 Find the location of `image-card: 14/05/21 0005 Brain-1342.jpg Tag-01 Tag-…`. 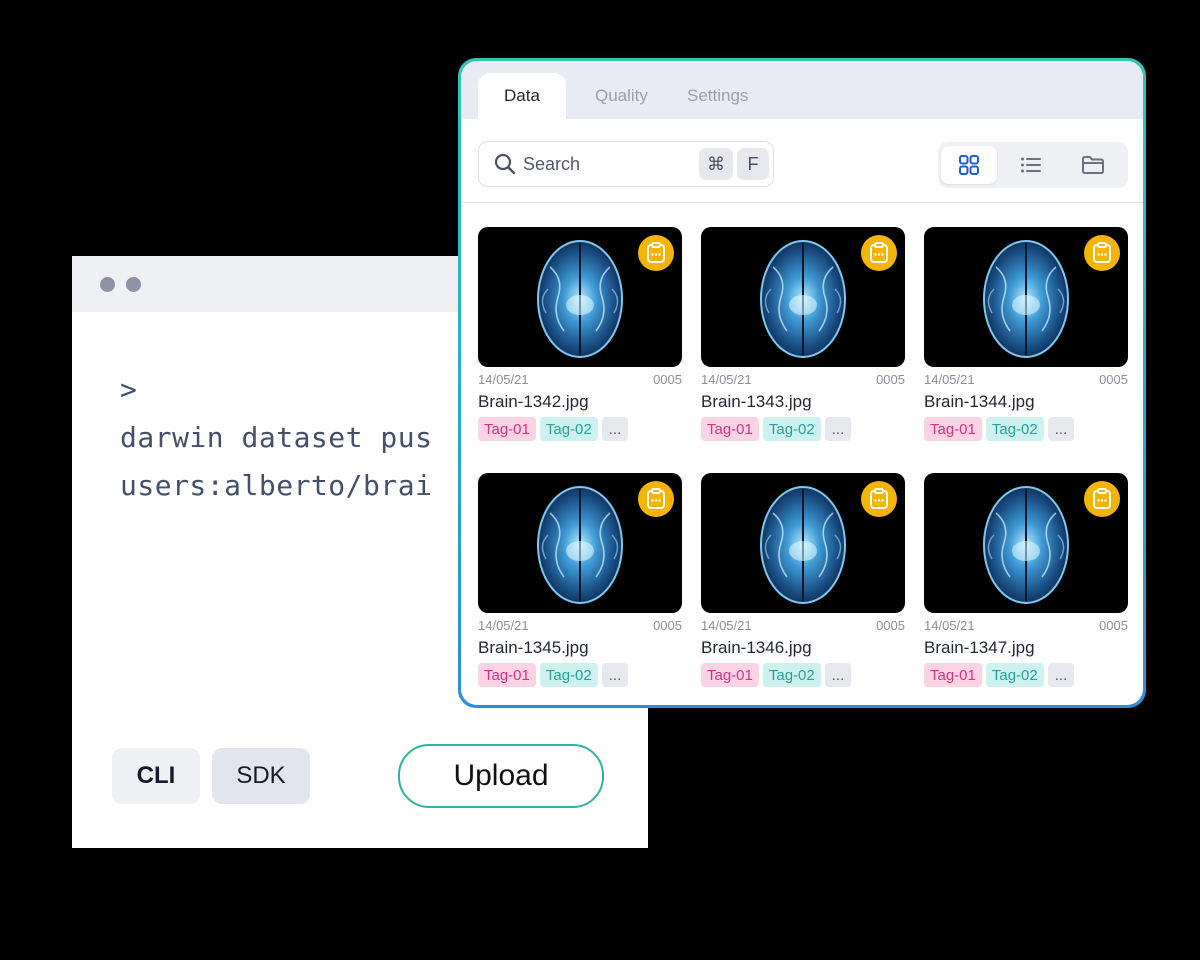

image-card: 14/05/21 0005 Brain-1342.jpg Tag-01 Tag-… is located at coordinates (580, 334).